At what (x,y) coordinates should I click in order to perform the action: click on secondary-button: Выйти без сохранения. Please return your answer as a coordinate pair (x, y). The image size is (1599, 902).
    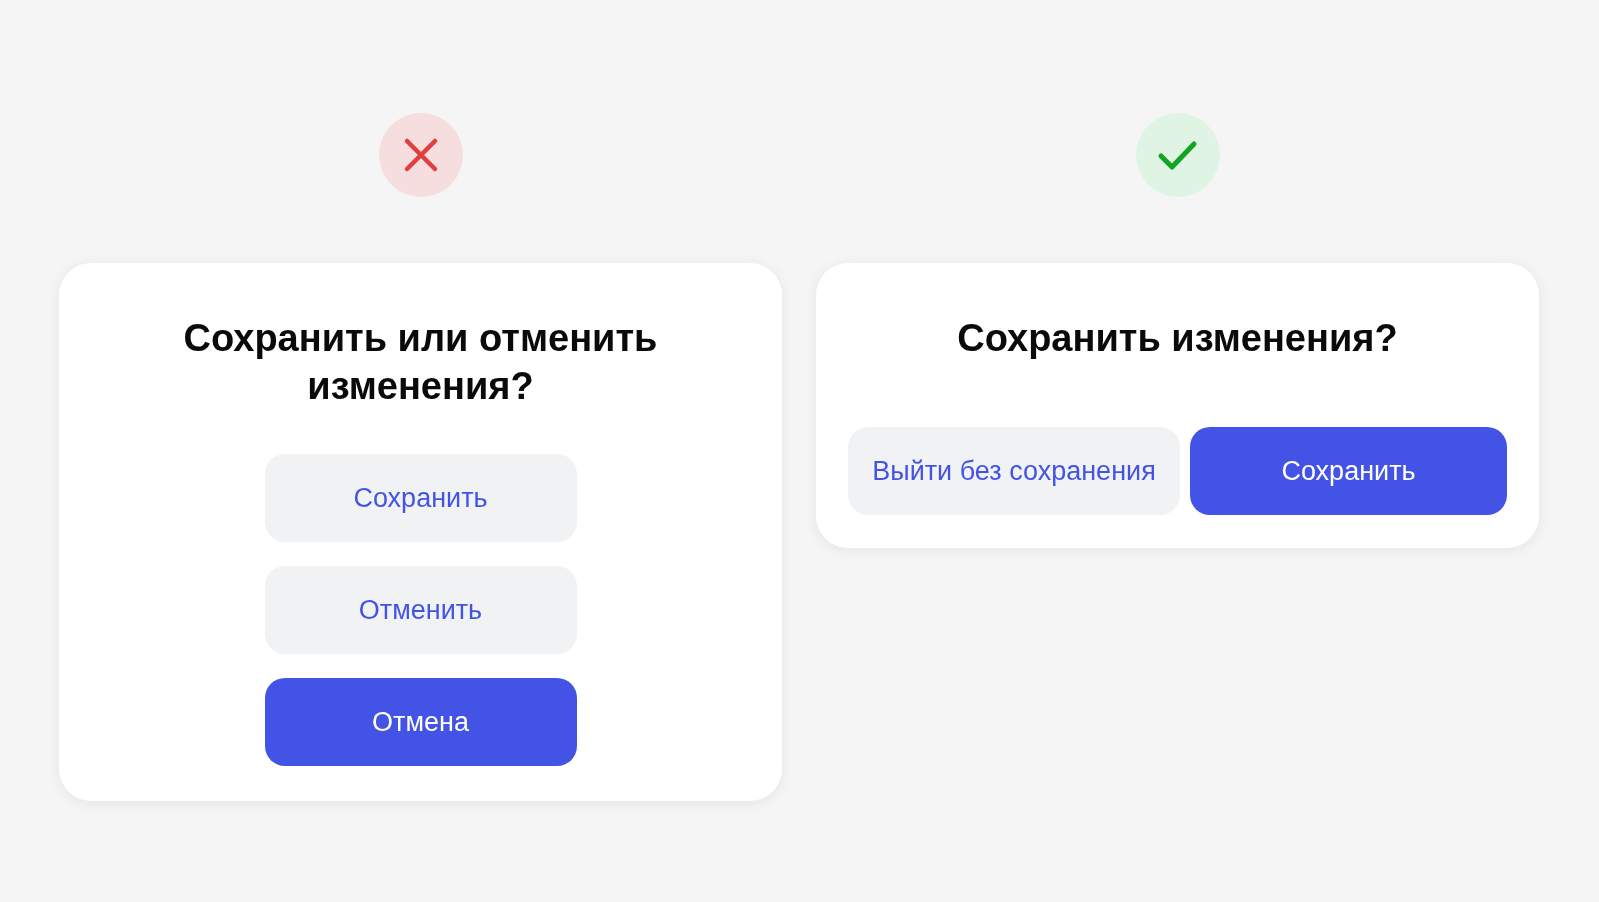
    Looking at the image, I should click on (1014, 471).